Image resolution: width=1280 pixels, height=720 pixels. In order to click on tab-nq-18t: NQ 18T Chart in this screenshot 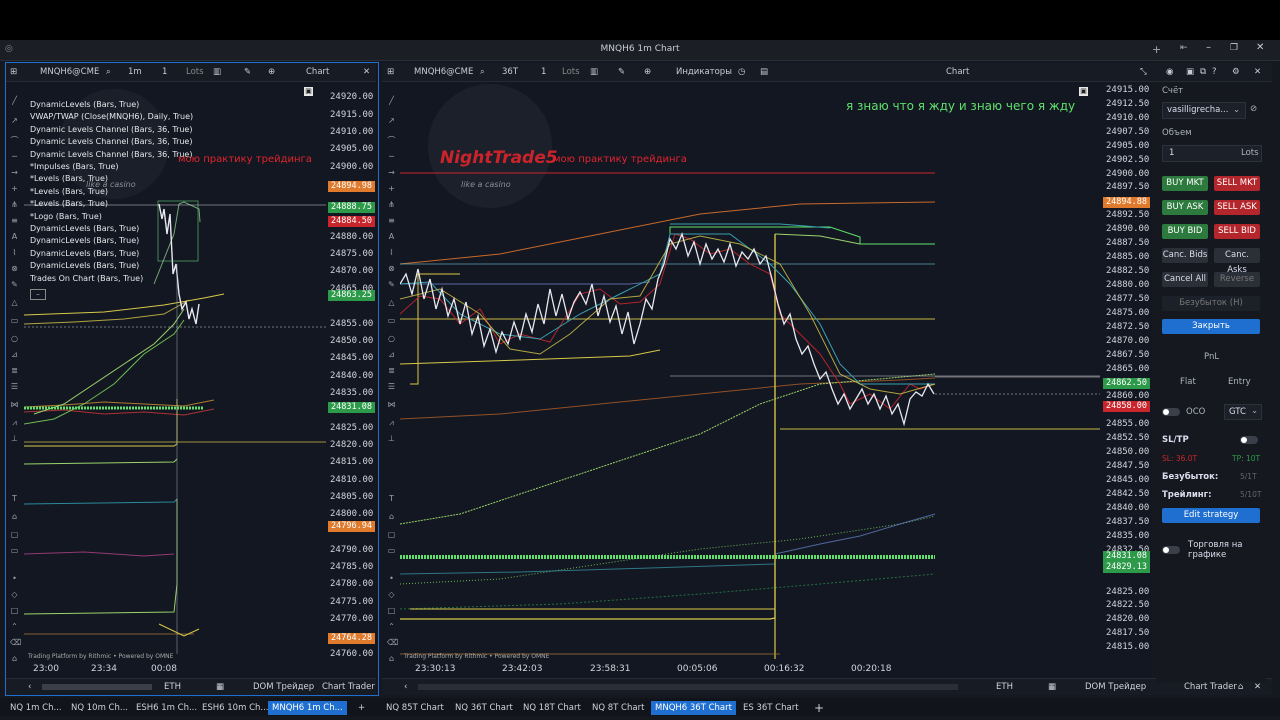, I will do `click(552, 708)`.